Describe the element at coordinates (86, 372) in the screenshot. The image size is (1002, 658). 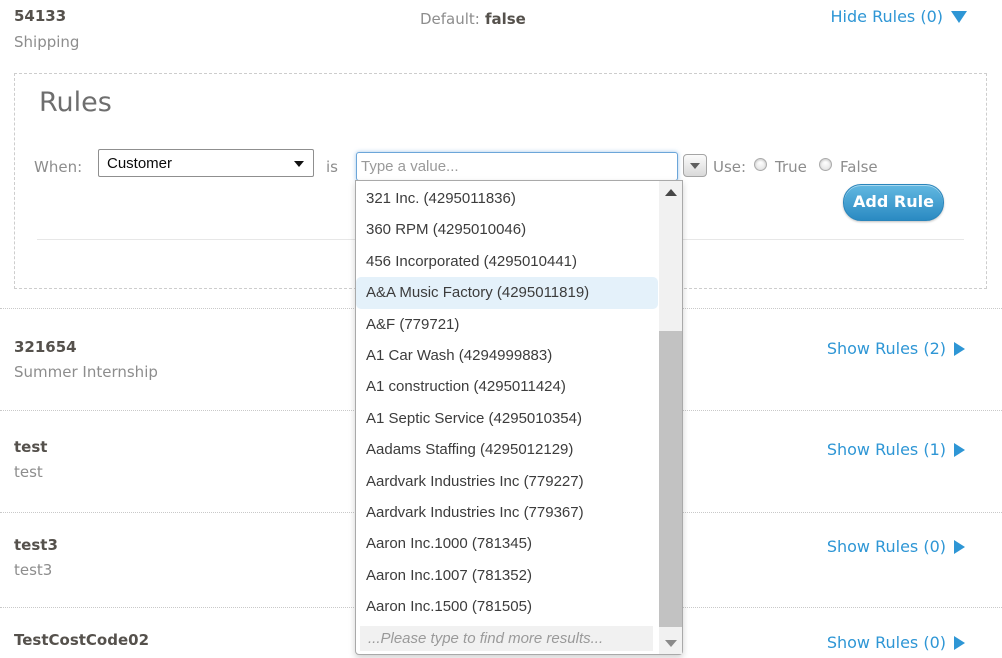
I see `cost-code-name: Summer Internship` at that location.